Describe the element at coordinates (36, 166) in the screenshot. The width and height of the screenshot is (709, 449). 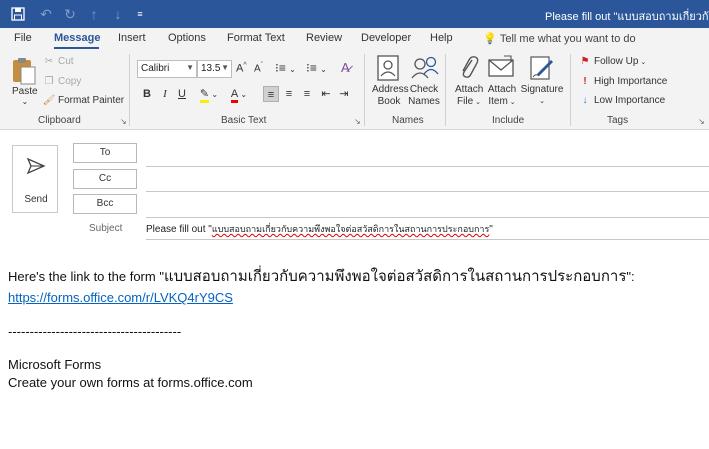
I see `send-icon` at that location.